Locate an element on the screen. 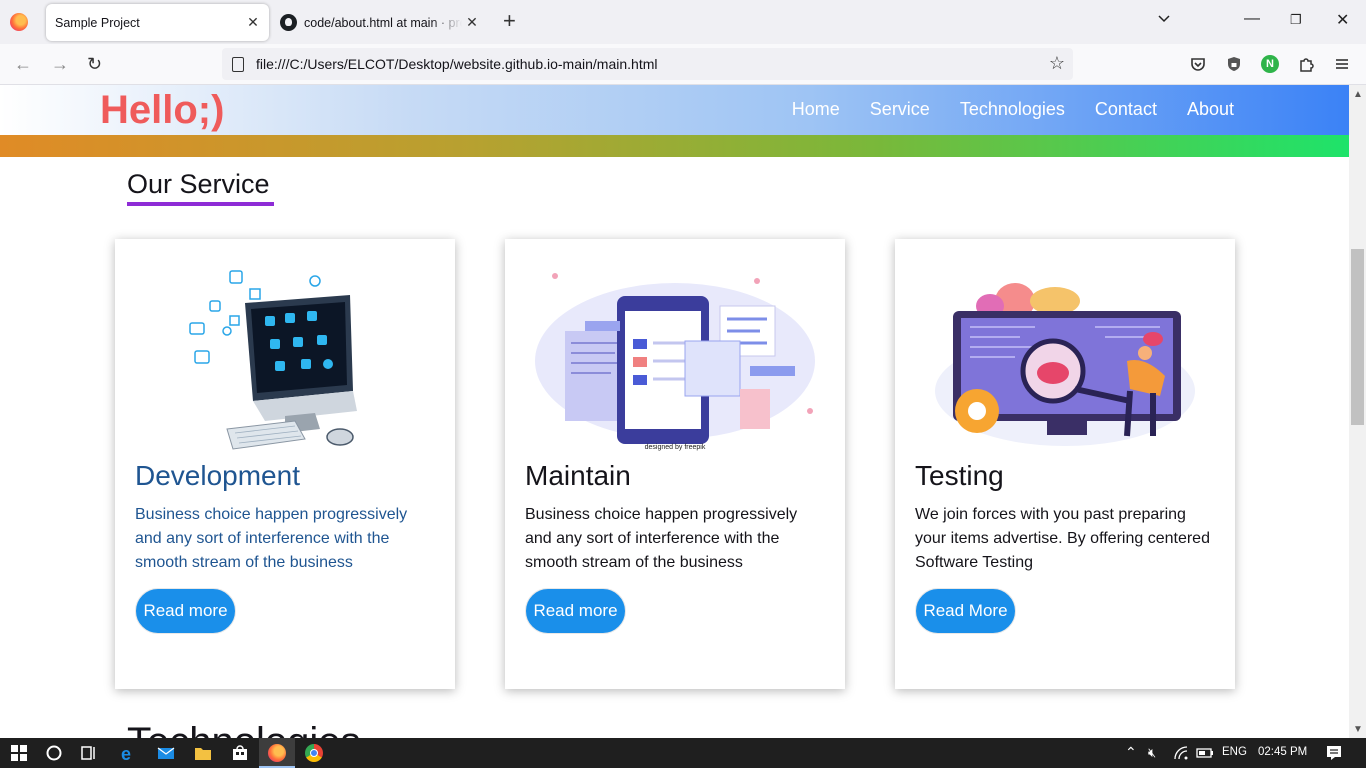 This screenshot has width=1366, height=768. list-all-tabs-icon is located at coordinates (1164, 18).